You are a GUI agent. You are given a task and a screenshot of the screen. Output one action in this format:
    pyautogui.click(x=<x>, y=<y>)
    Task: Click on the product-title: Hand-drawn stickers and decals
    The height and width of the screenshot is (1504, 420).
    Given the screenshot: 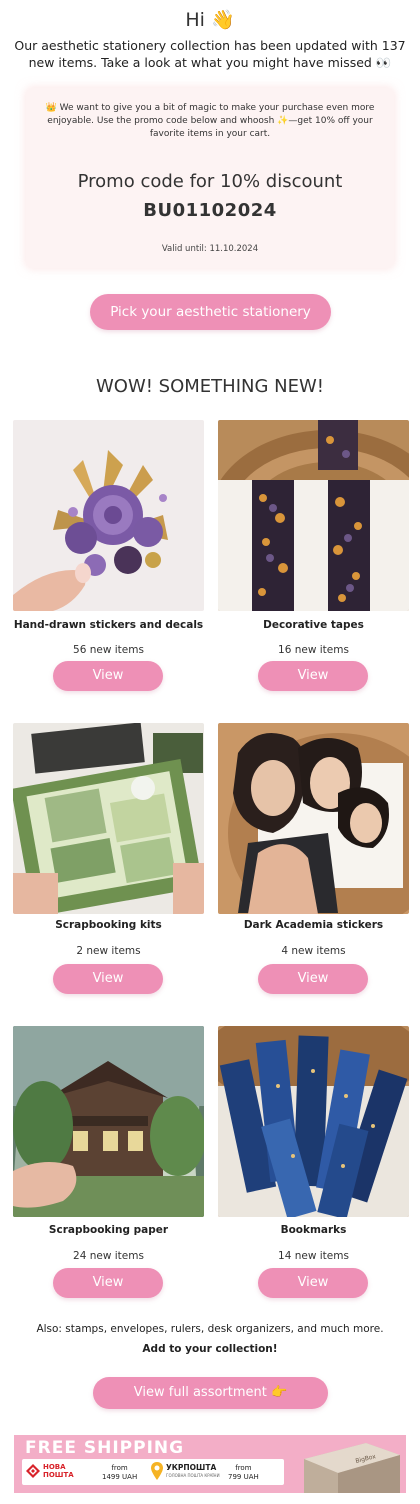 What is the action you would take?
    pyautogui.click(x=108, y=625)
    